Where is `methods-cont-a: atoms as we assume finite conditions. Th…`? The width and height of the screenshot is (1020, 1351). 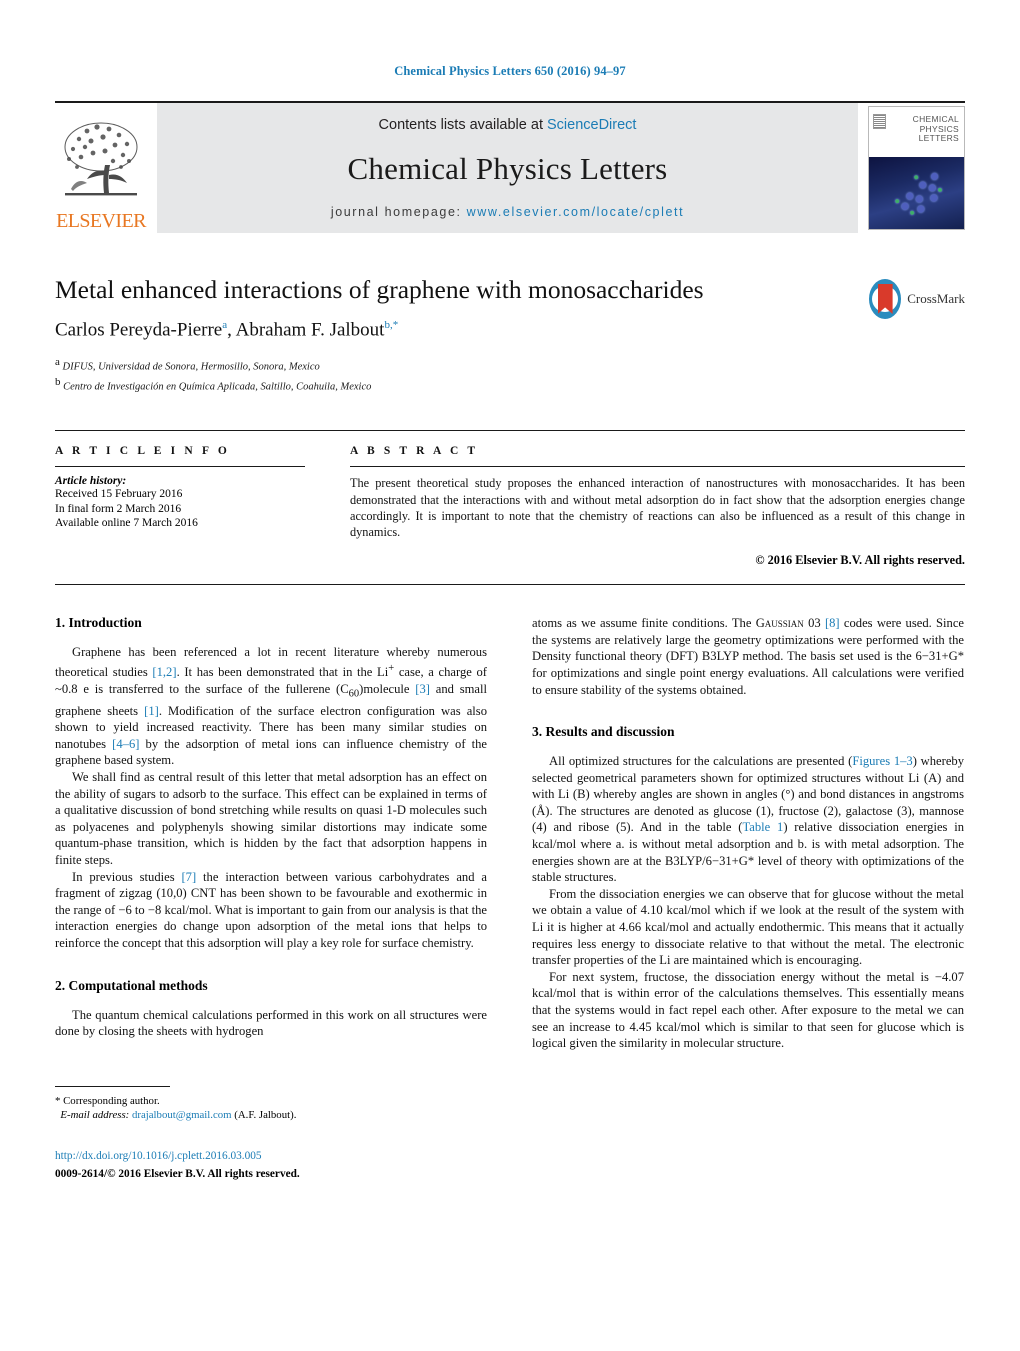
methods-cont-a: atoms as we assume finite conditions. Th… is located at coordinates (644, 623).